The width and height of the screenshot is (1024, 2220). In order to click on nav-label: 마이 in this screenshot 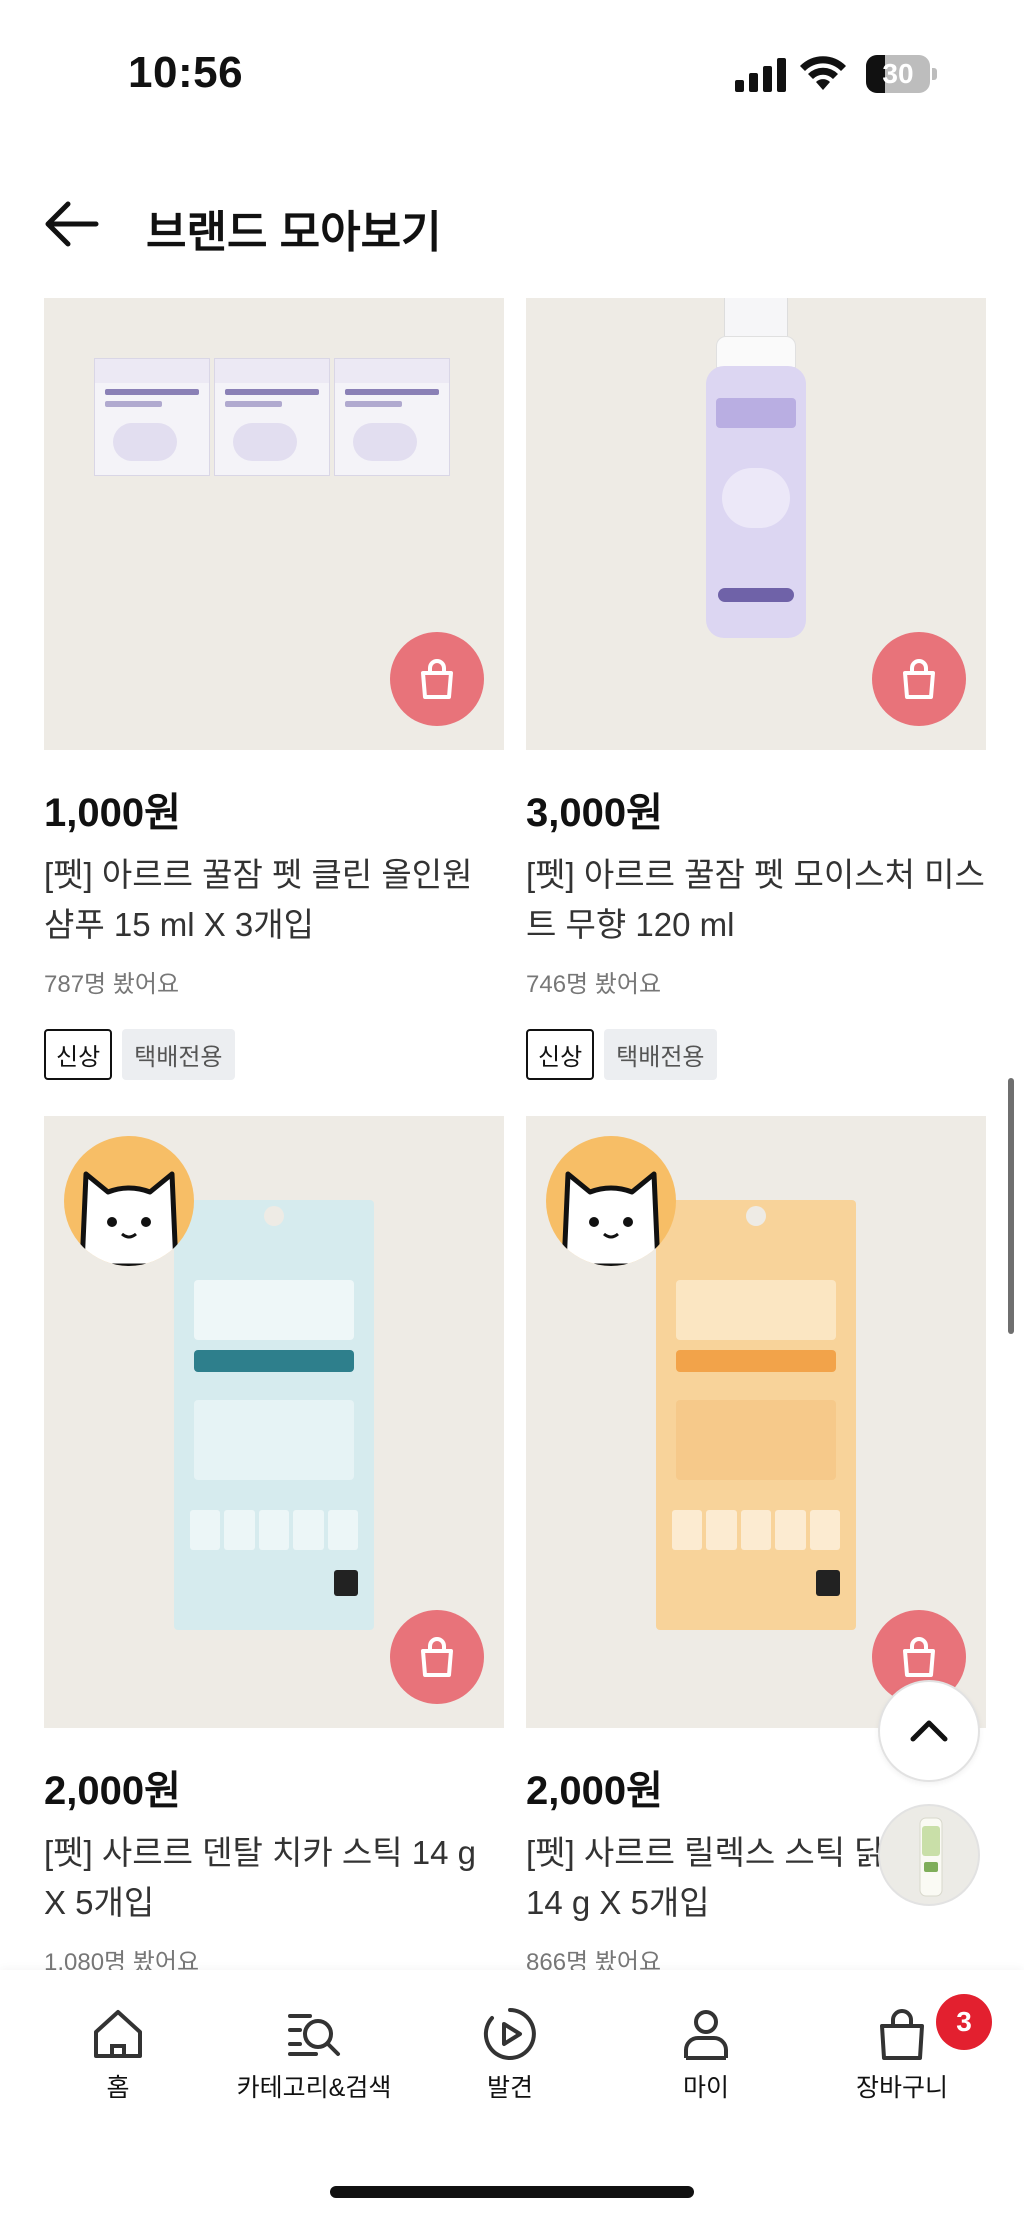, I will do `click(705, 2088)`.